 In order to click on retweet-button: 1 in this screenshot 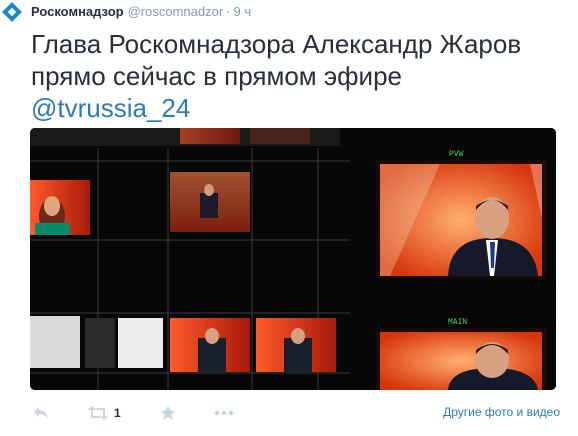, I will do `click(104, 413)`.